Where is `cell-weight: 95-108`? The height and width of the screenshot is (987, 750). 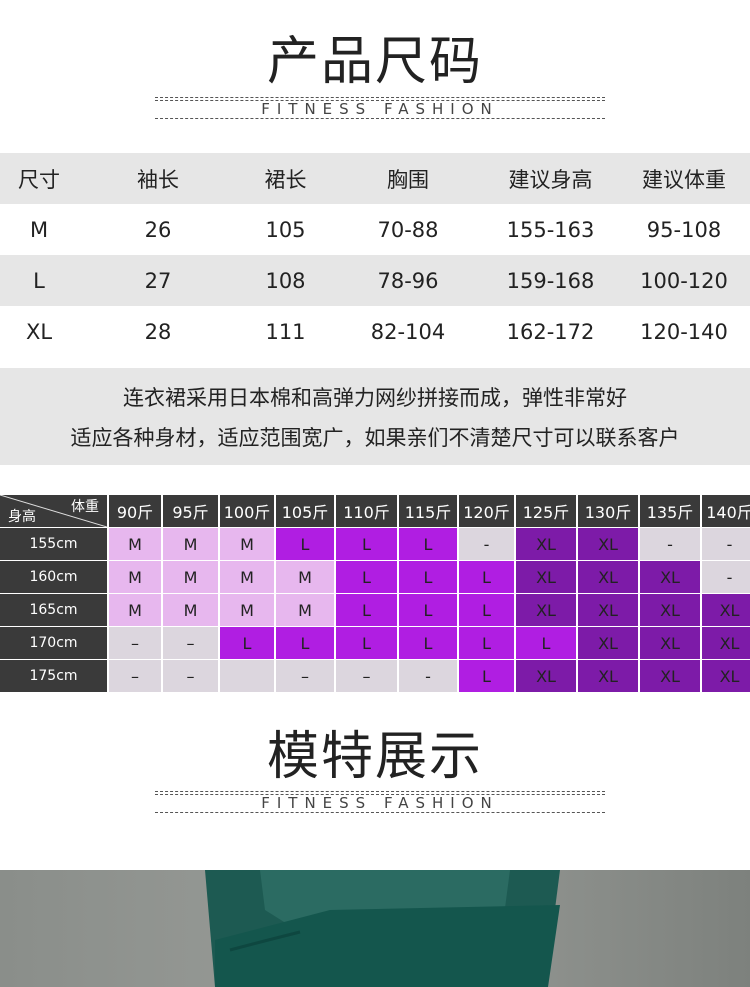 cell-weight: 95-108 is located at coordinates (684, 229).